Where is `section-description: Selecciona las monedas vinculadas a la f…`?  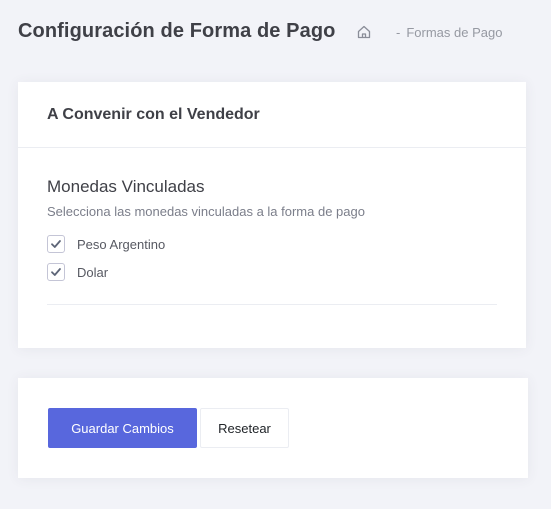 section-description: Selecciona las monedas vinculadas a la f… is located at coordinates (206, 211).